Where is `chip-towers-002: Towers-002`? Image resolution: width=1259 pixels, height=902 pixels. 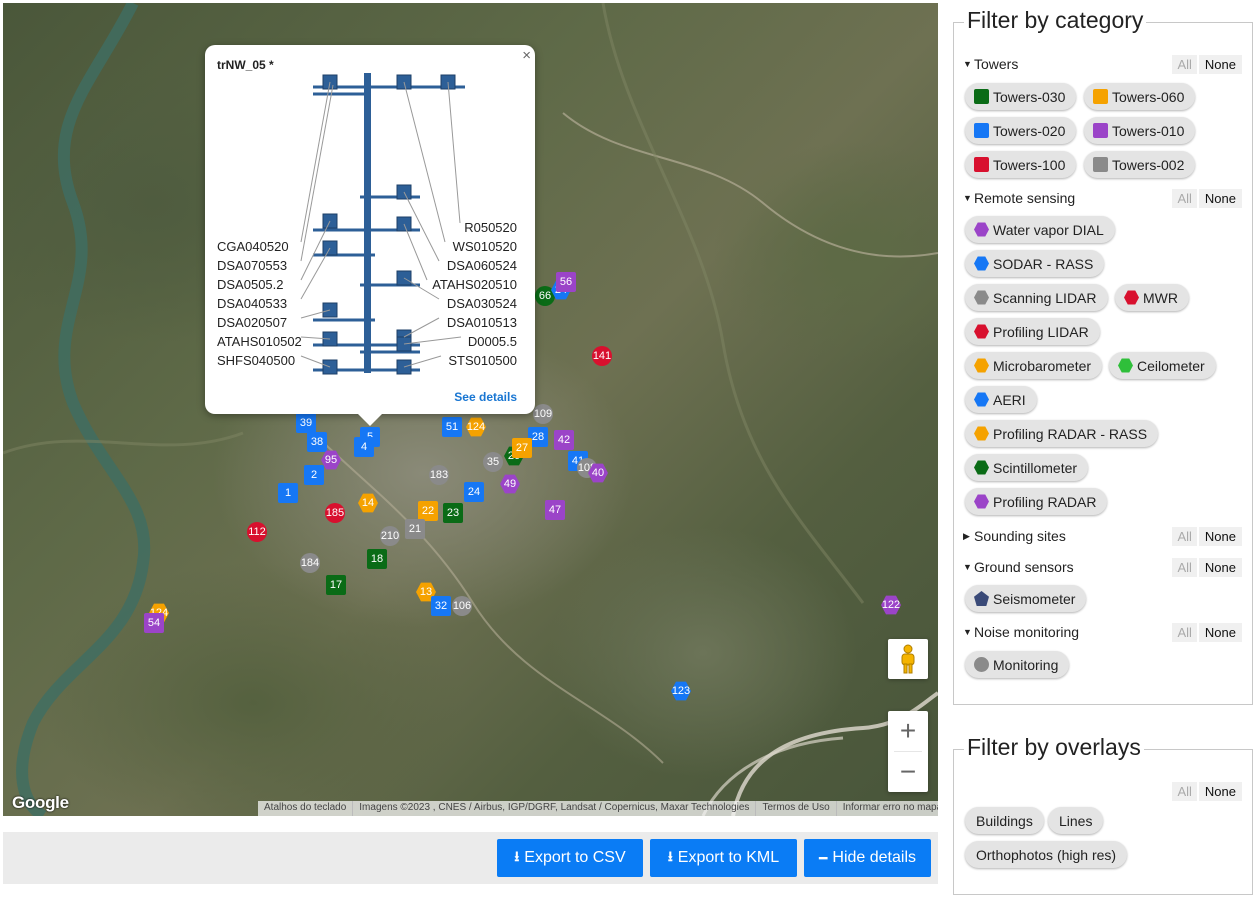
chip-towers-002: Towers-002 is located at coordinates (1140, 164).